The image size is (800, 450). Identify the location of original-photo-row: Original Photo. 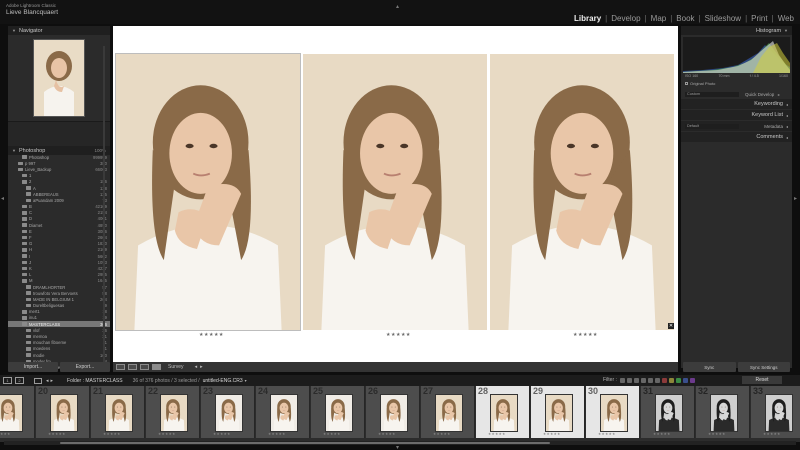
(736, 83).